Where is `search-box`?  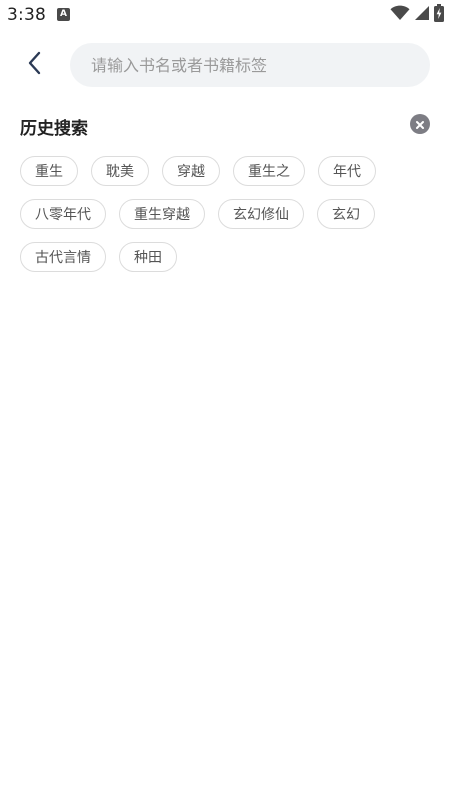 search-box is located at coordinates (250, 65).